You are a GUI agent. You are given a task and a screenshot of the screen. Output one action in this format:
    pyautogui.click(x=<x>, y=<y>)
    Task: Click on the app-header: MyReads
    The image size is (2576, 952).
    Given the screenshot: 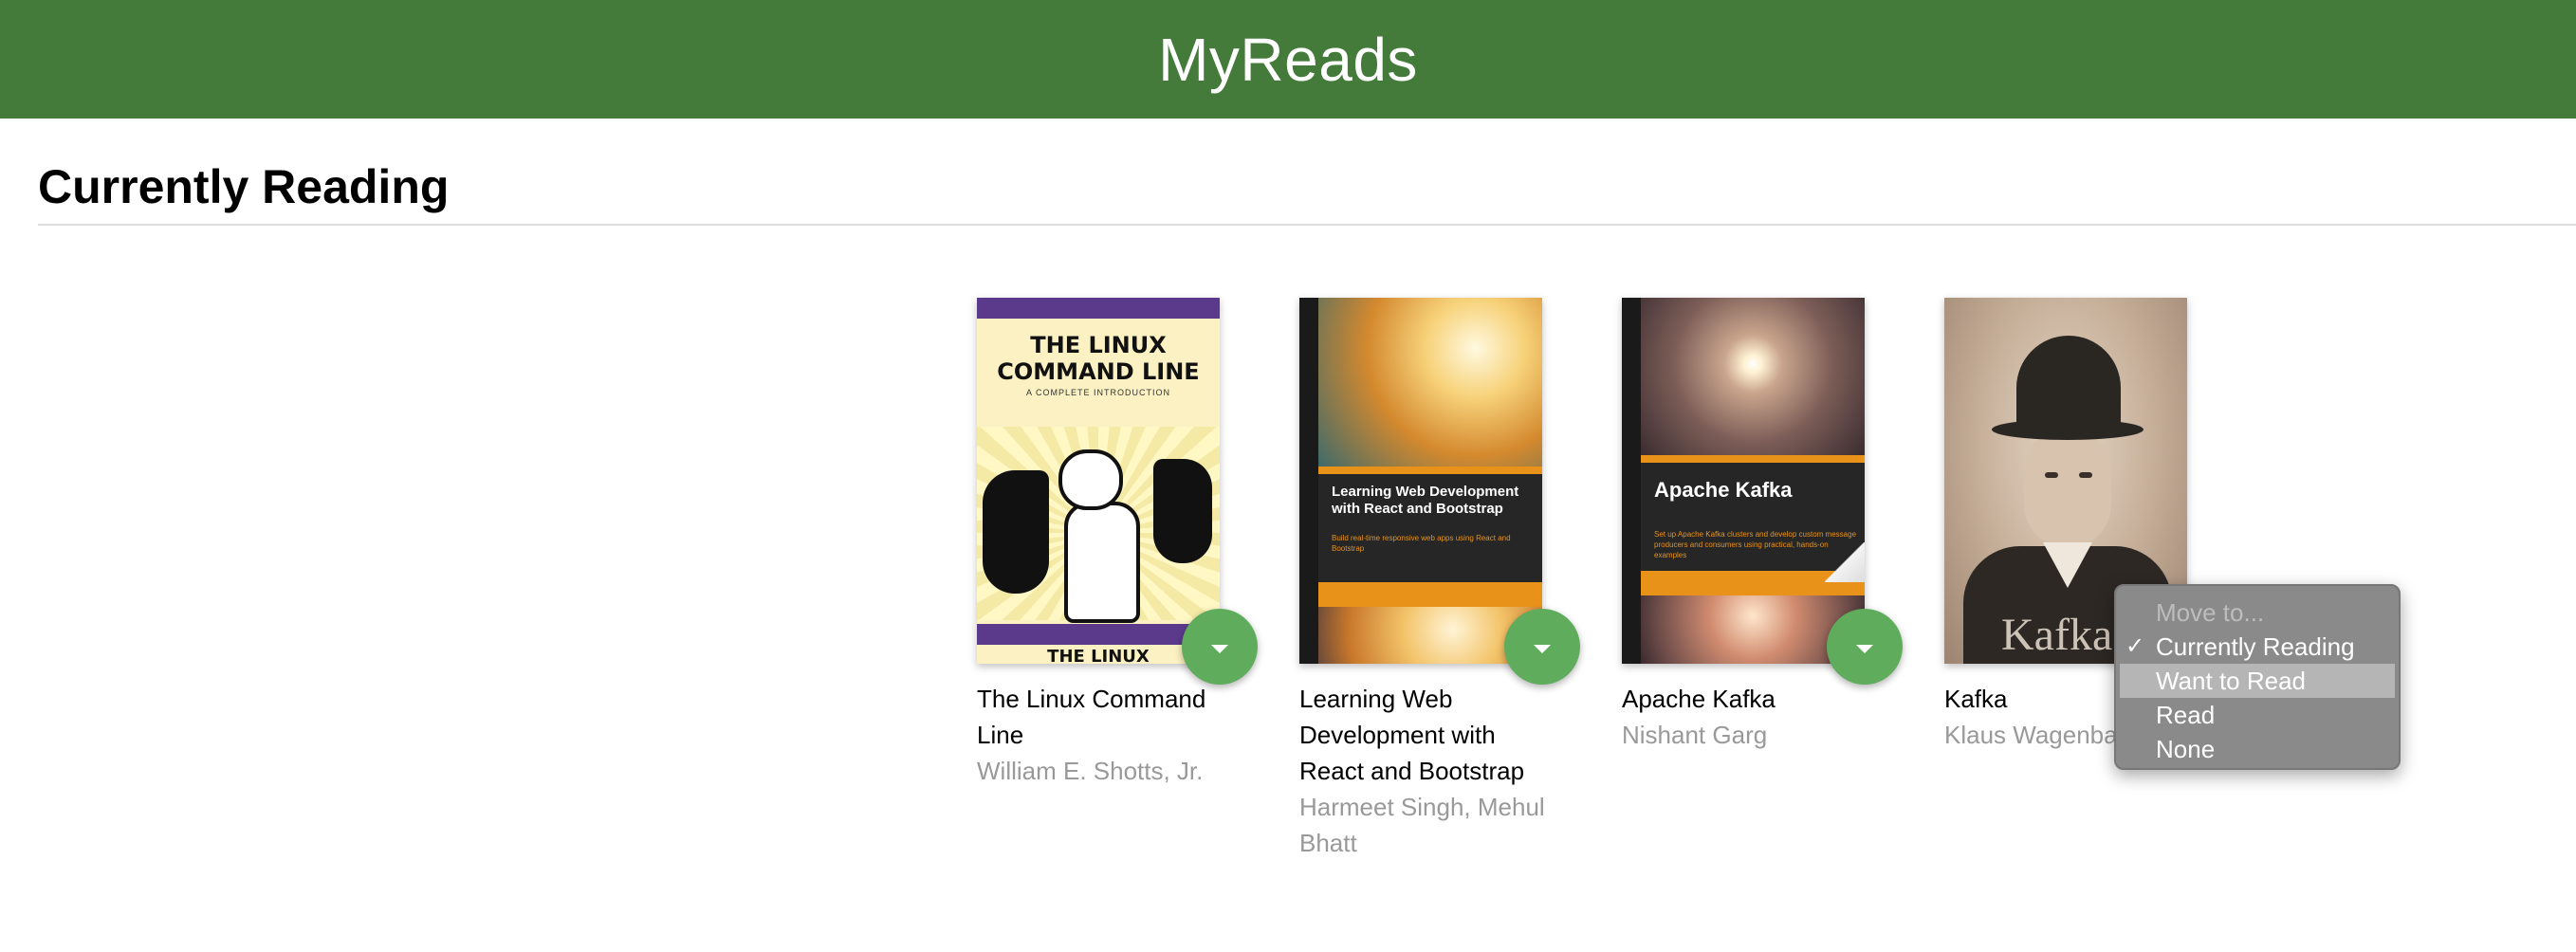 What is the action you would take?
    pyautogui.click(x=1288, y=59)
    